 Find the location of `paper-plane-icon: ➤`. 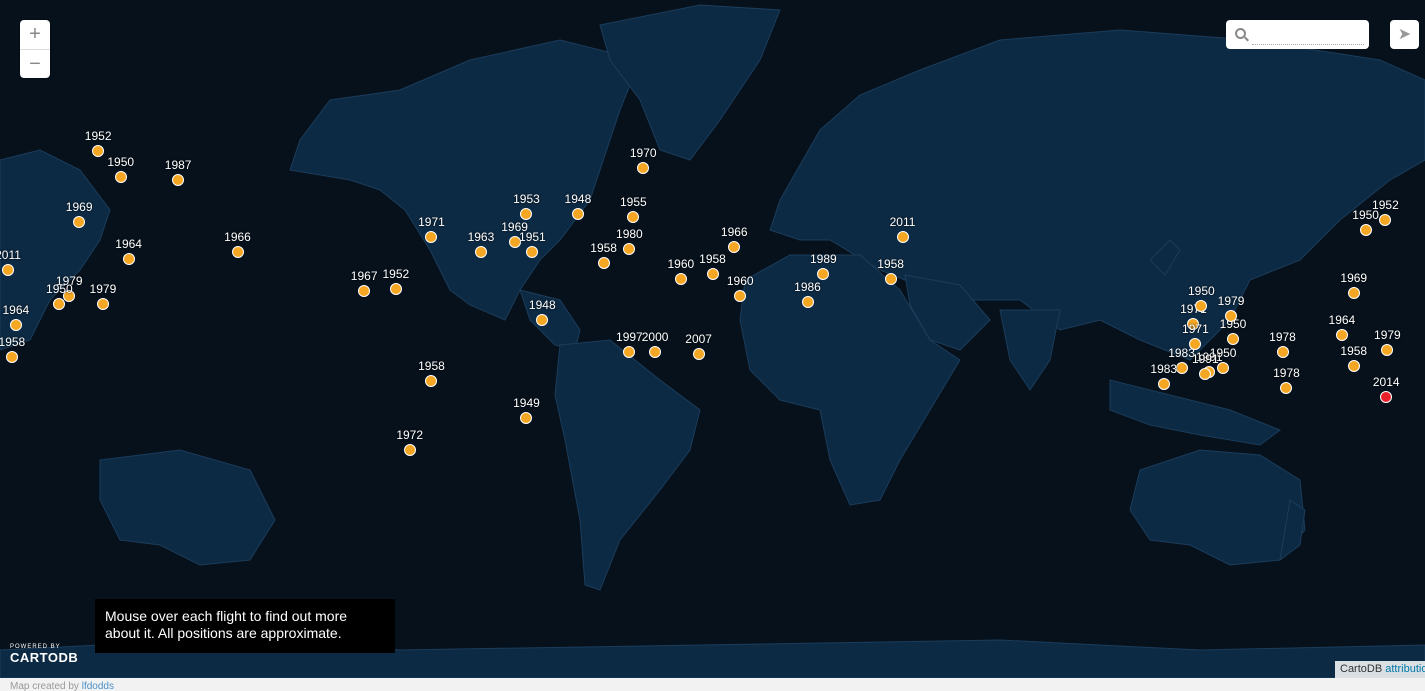

paper-plane-icon: ➤ is located at coordinates (1404, 34).